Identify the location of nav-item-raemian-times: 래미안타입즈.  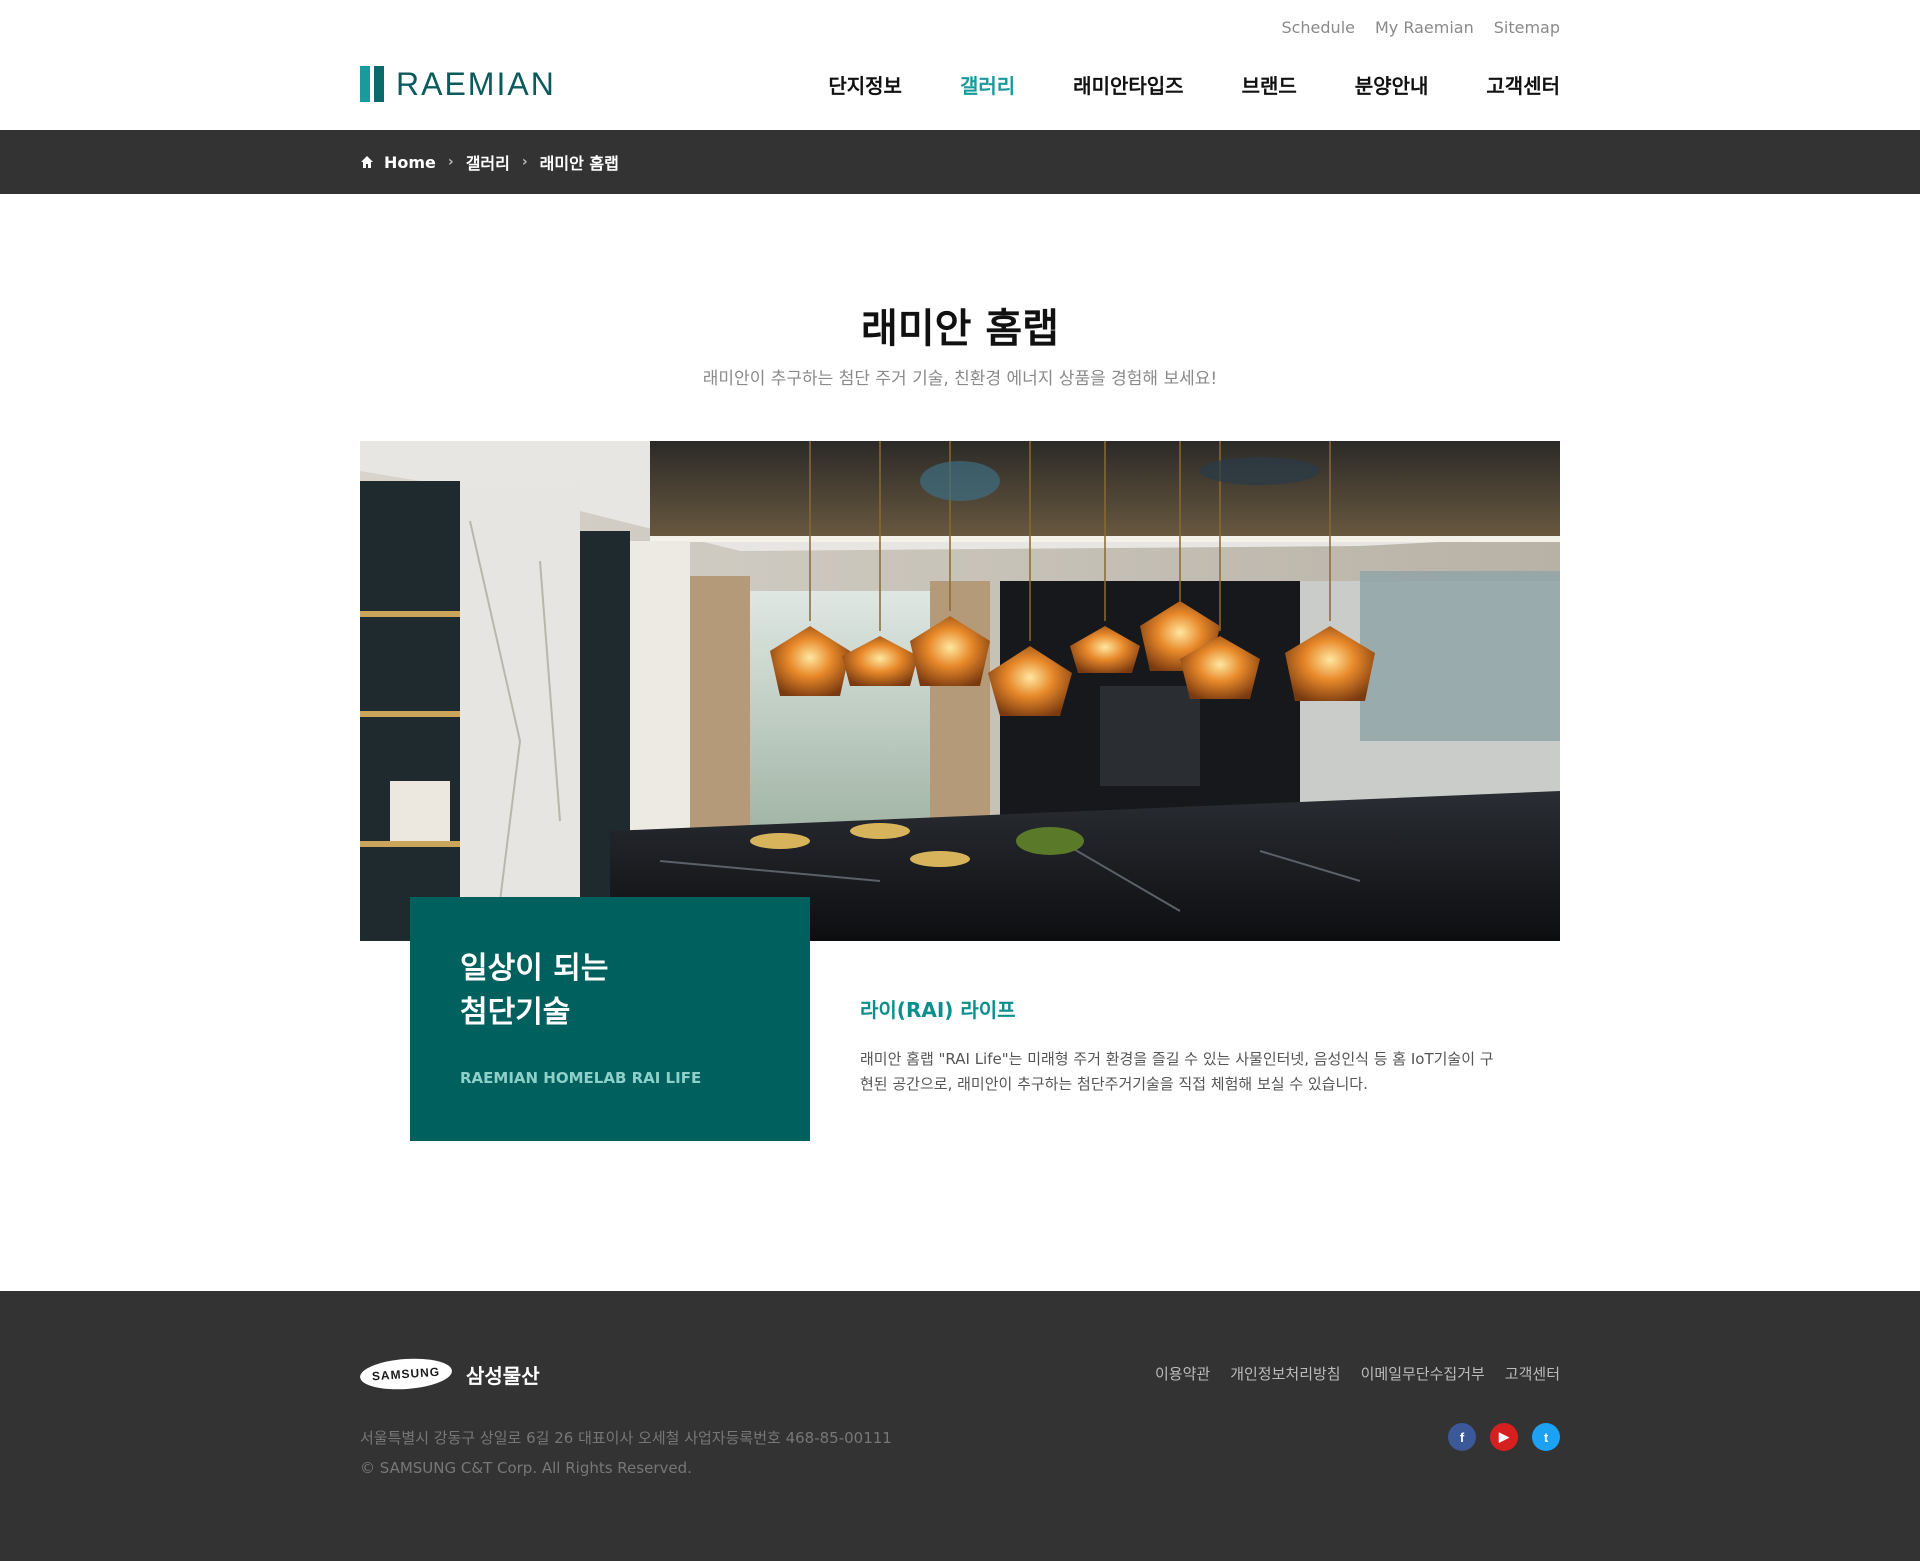
(1128, 84).